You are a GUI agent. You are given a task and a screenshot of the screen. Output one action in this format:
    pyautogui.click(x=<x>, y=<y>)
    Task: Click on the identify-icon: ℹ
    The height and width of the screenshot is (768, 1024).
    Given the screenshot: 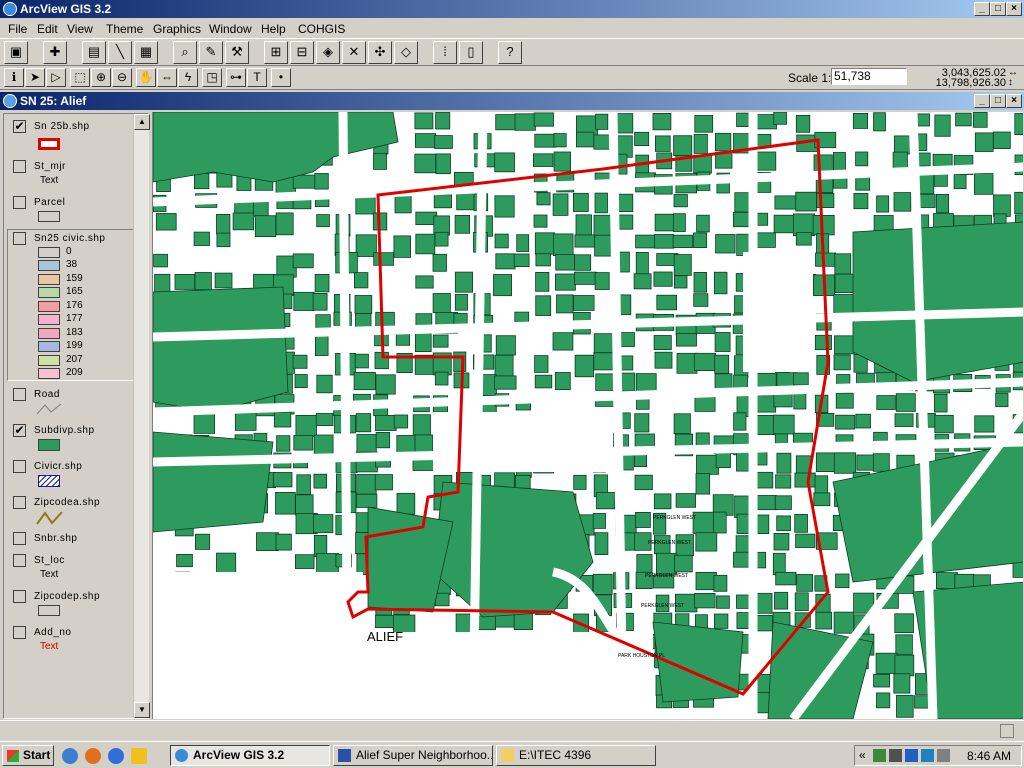 What is the action you would take?
    pyautogui.click(x=14, y=77)
    